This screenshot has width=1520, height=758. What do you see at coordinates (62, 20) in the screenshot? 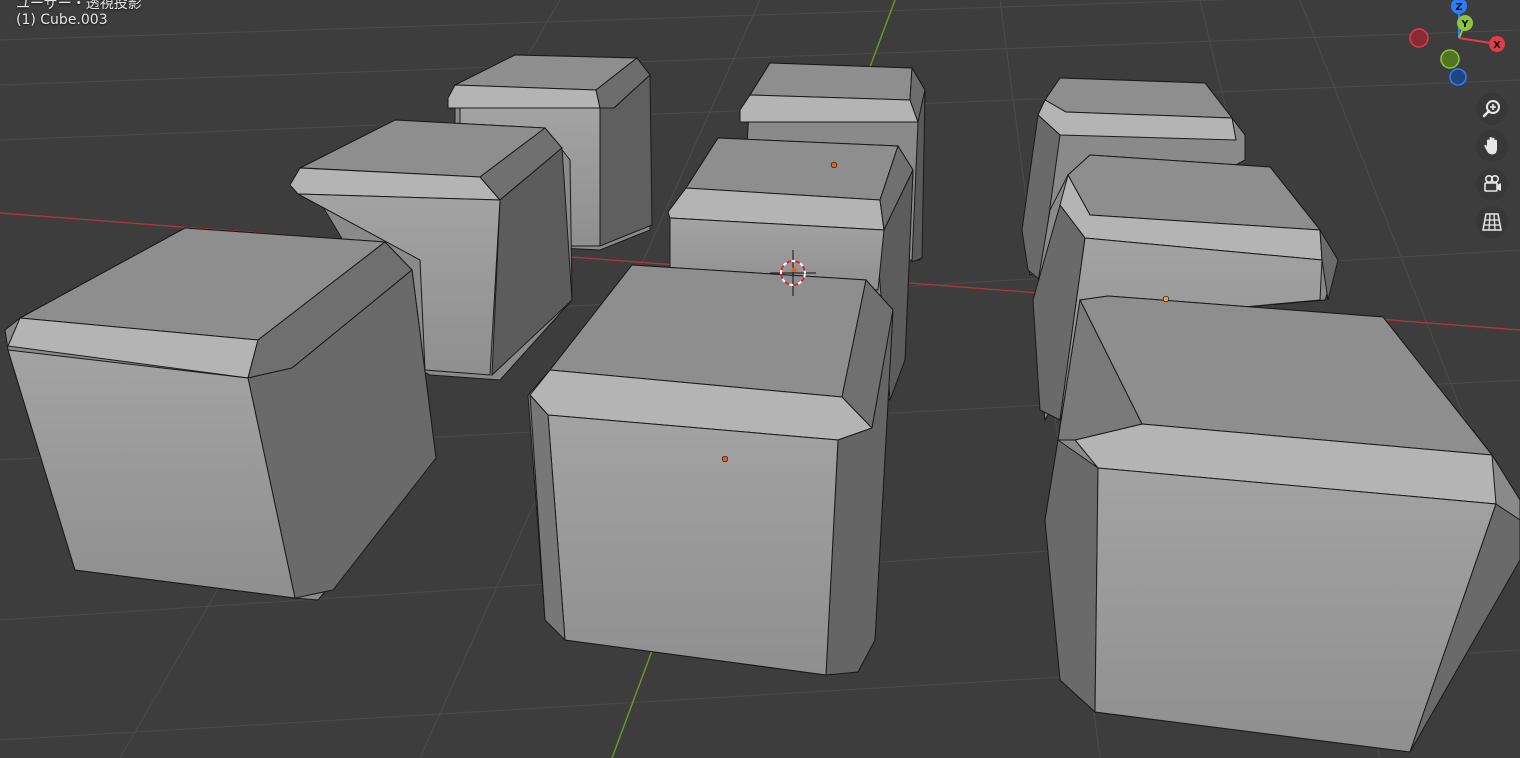
I see `active-object-label: (1) Cube.003` at bounding box center [62, 20].